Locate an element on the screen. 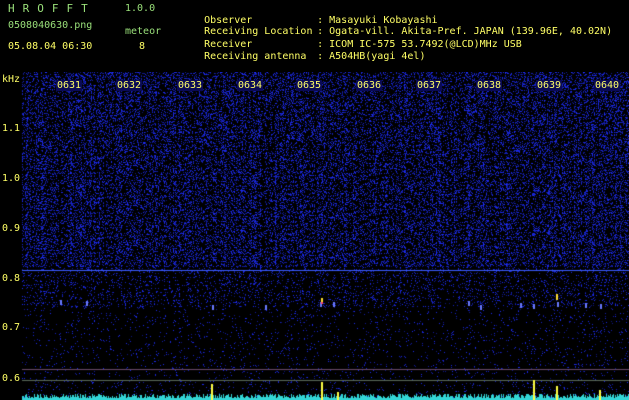  info-antenna: Receiving antenna: A504HB(yagi 4el) is located at coordinates (315, 56).